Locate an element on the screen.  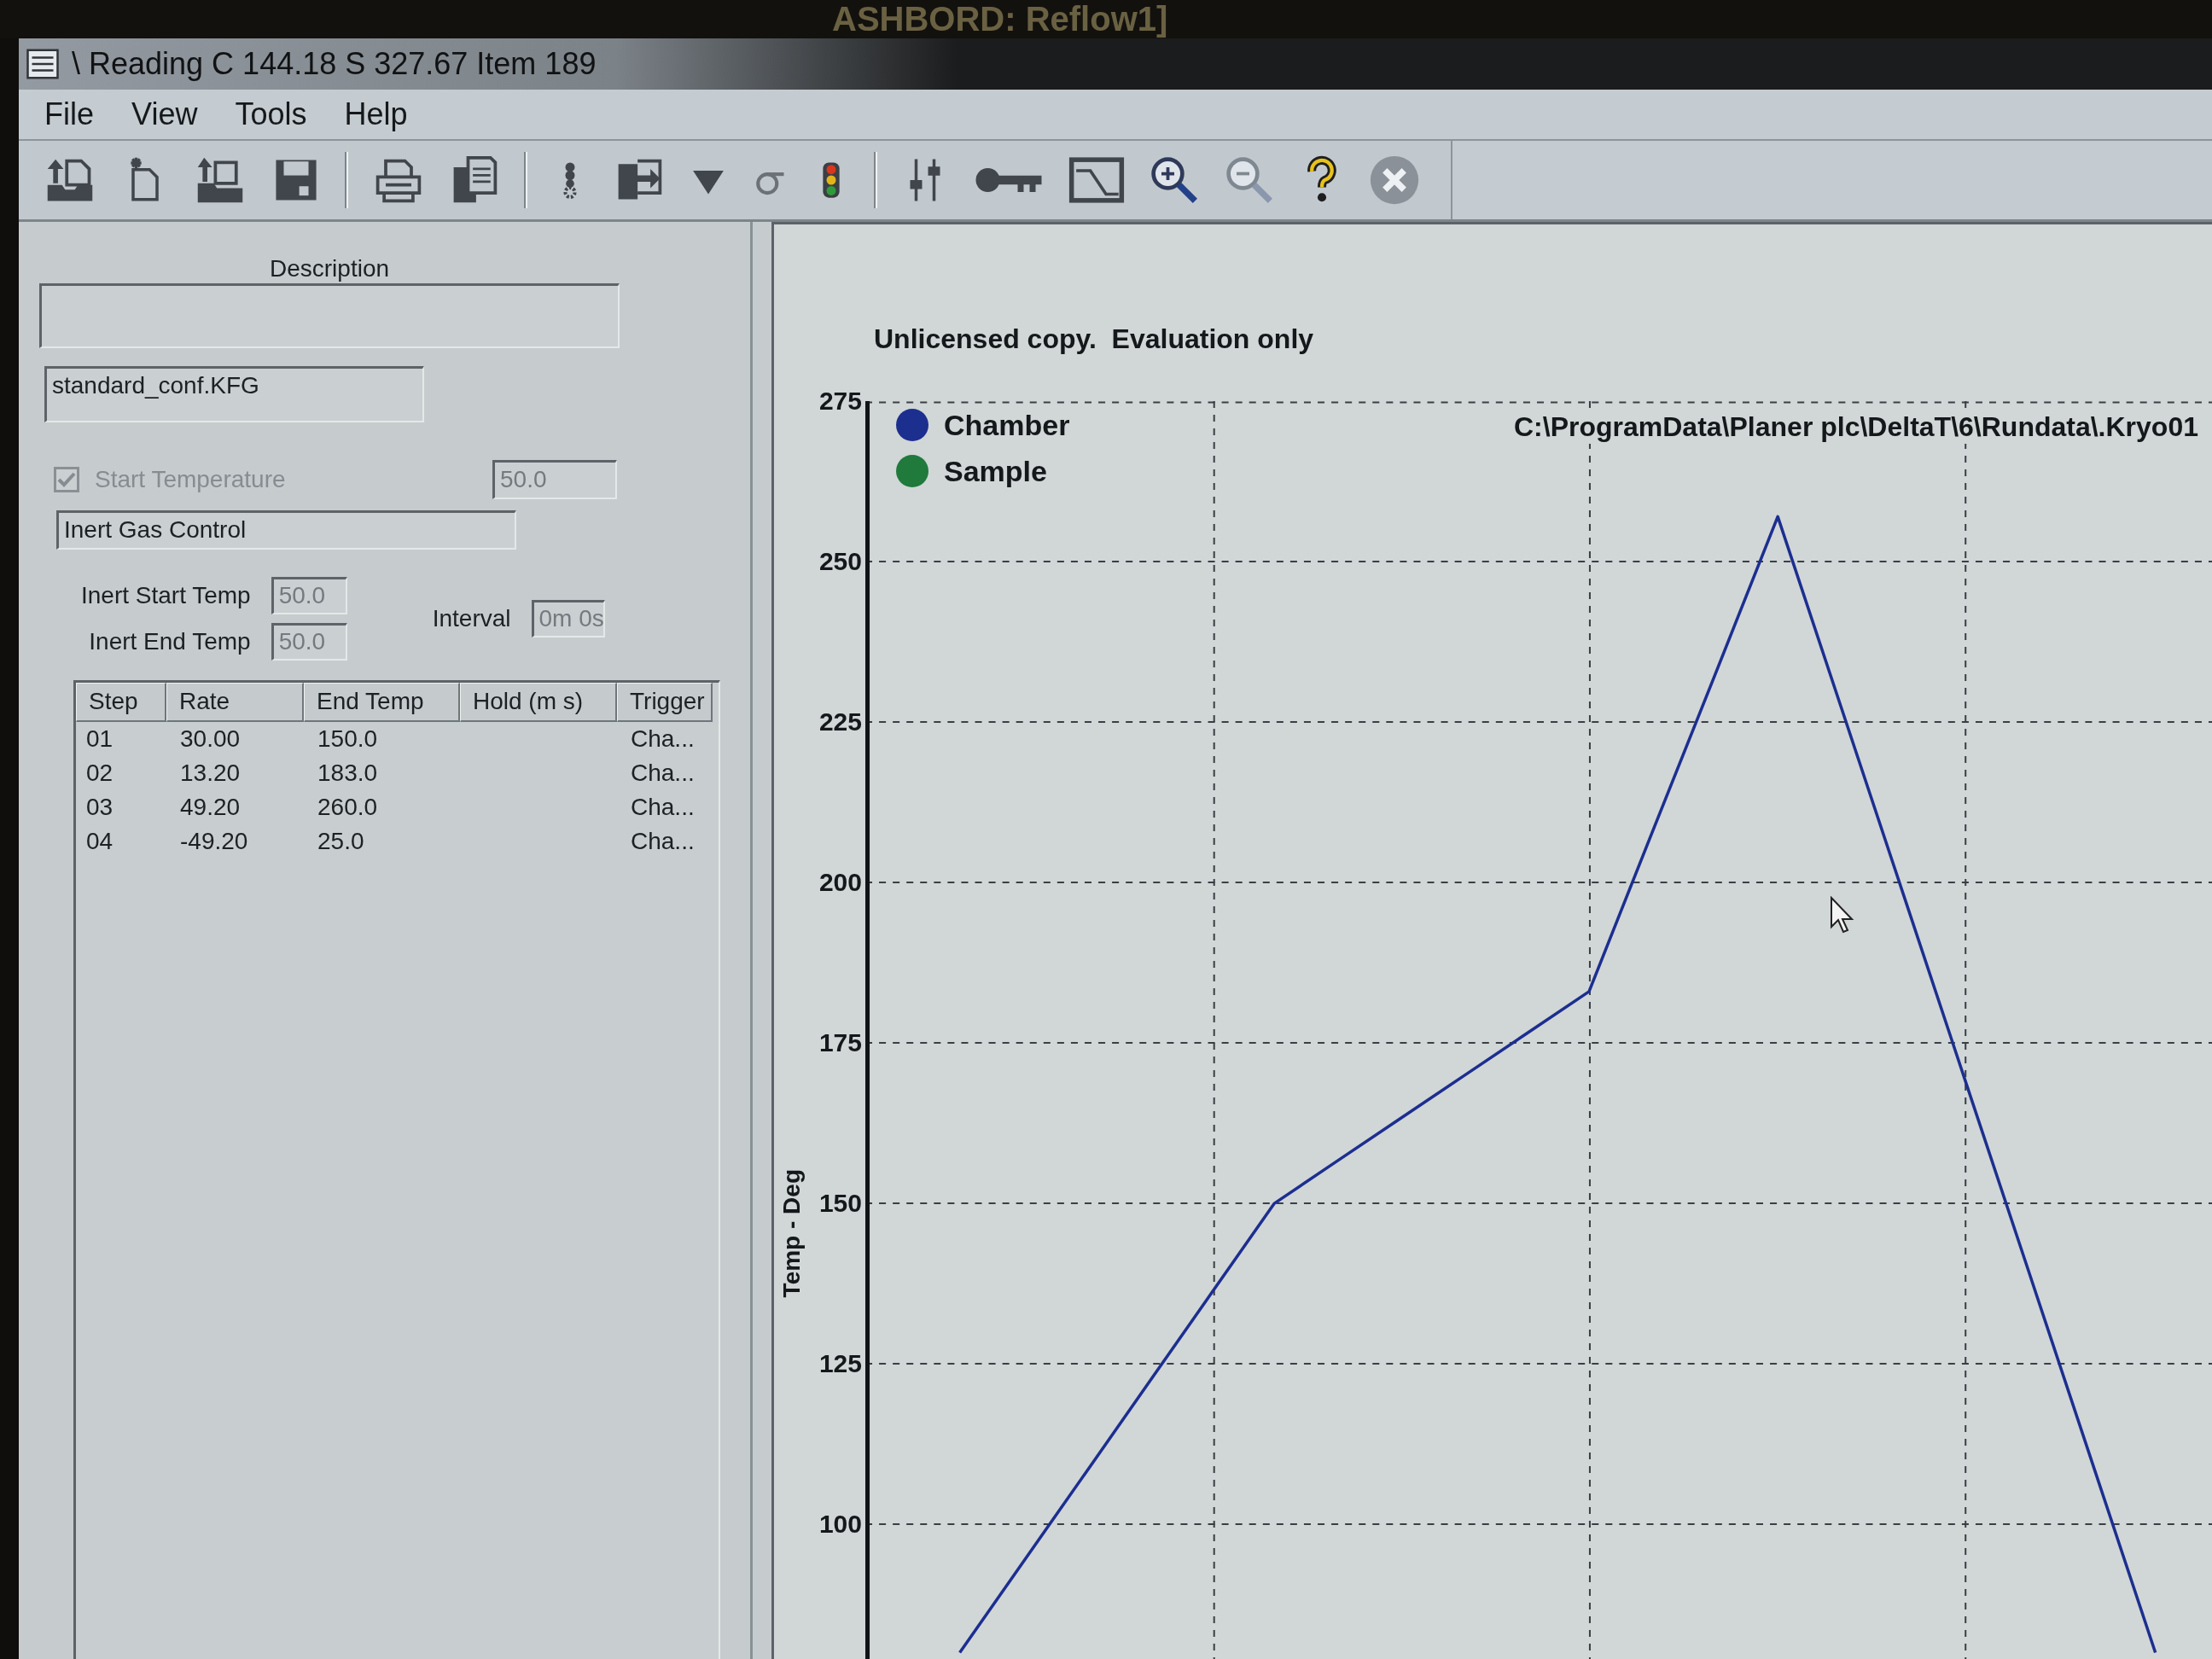
table-cell-text: 183.0 is located at coordinates (348, 773).